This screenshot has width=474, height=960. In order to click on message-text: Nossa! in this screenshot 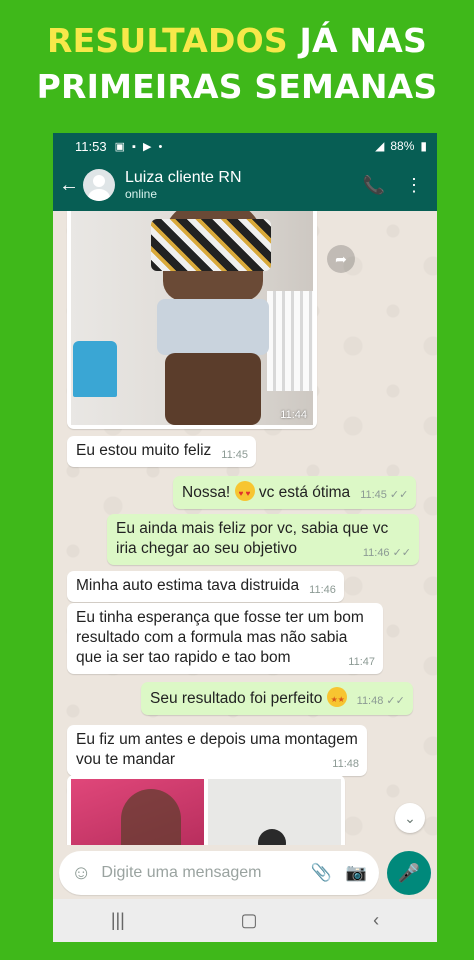, I will do `click(208, 492)`.